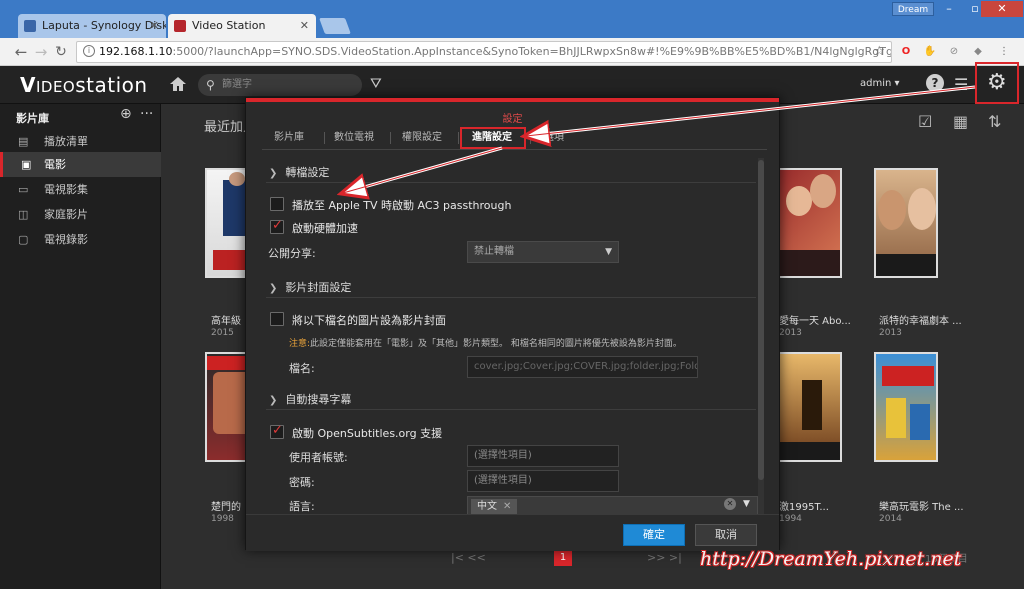  What do you see at coordinates (512, 532) in the screenshot?
I see `dialog-footer: 確定 取消` at bounding box center [512, 532].